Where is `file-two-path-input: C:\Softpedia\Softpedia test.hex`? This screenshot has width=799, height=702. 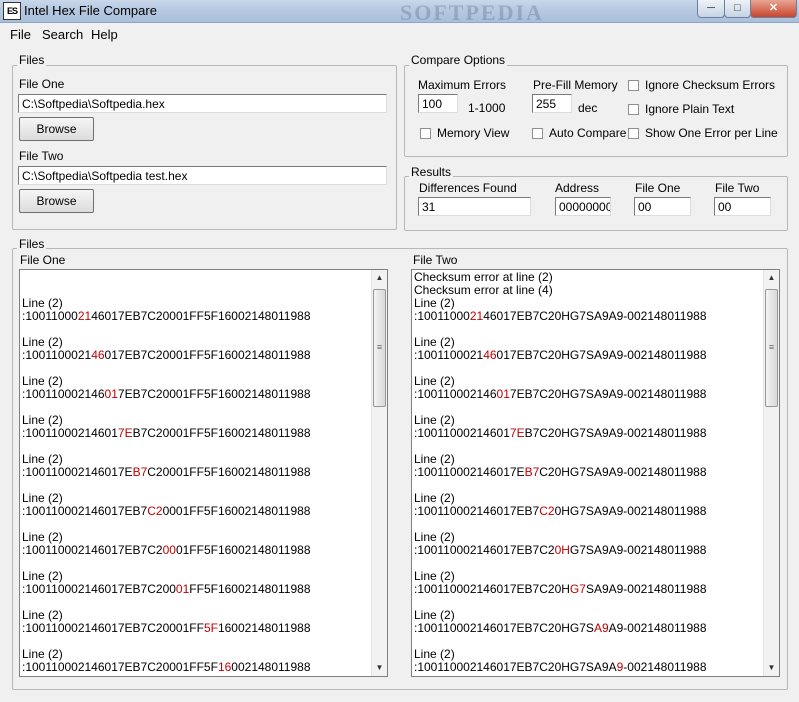
file-two-path-input: C:\Softpedia\Softpedia test.hex is located at coordinates (202, 175).